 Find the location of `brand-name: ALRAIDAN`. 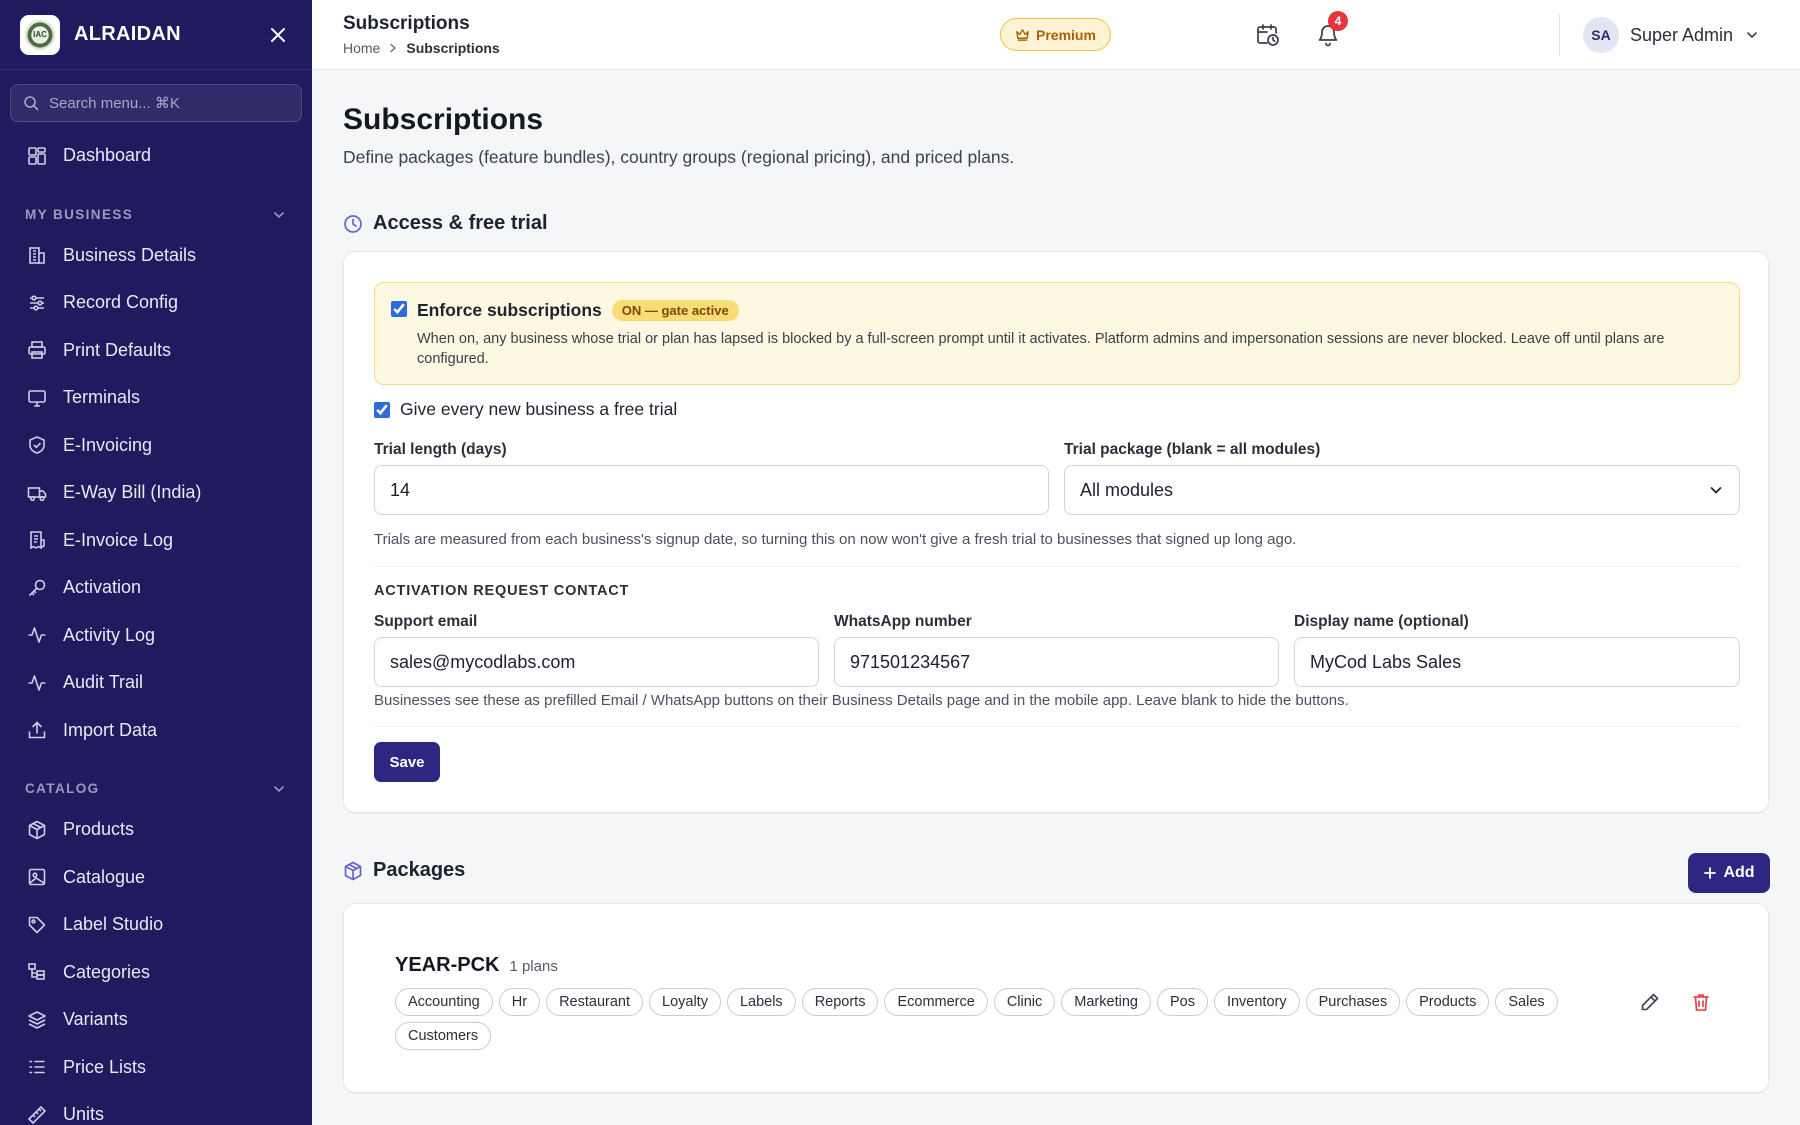

brand-name: ALRAIDAN is located at coordinates (127, 34).